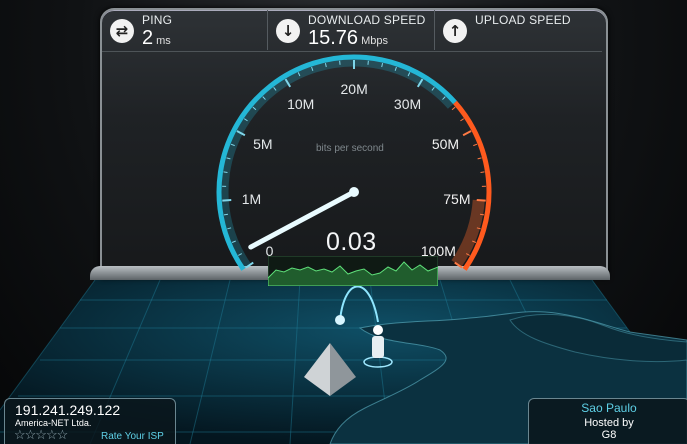 The image size is (687, 444). Describe the element at coordinates (608, 408) in the screenshot. I see `server-city: Sao Paulo` at that location.